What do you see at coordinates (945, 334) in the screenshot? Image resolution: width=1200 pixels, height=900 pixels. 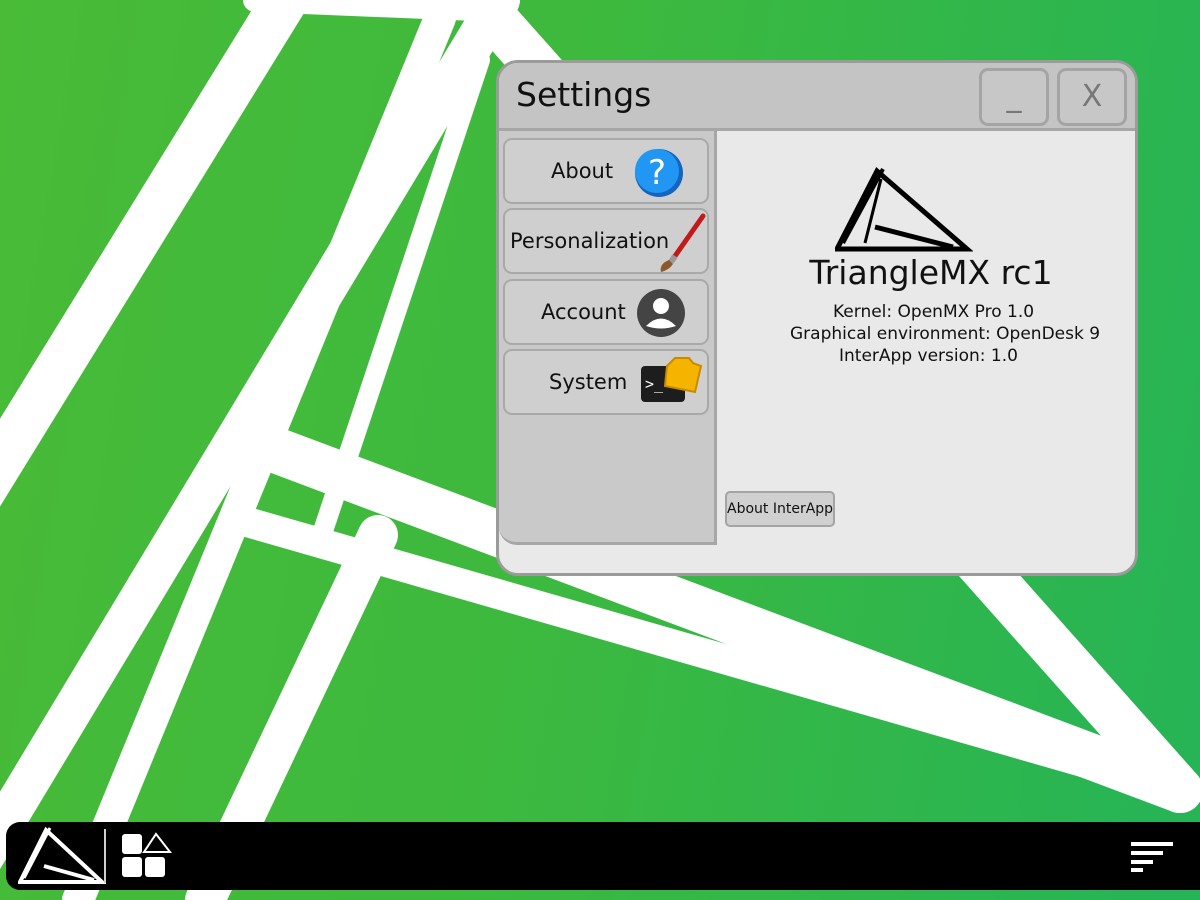 I see `graphical-environment-info: Graphical environment: OpenDesk 9` at bounding box center [945, 334].